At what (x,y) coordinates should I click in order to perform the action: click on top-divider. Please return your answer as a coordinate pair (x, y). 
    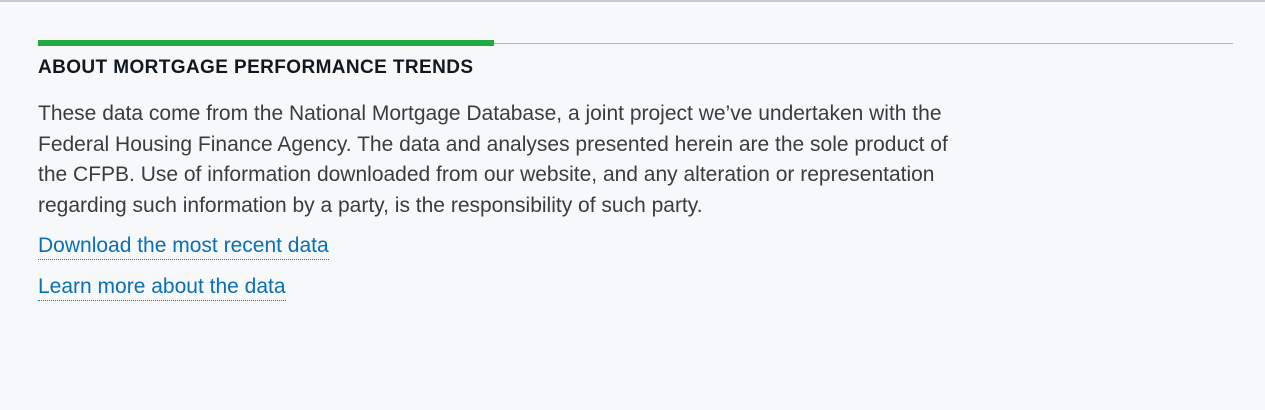
    Looking at the image, I should click on (632, 1).